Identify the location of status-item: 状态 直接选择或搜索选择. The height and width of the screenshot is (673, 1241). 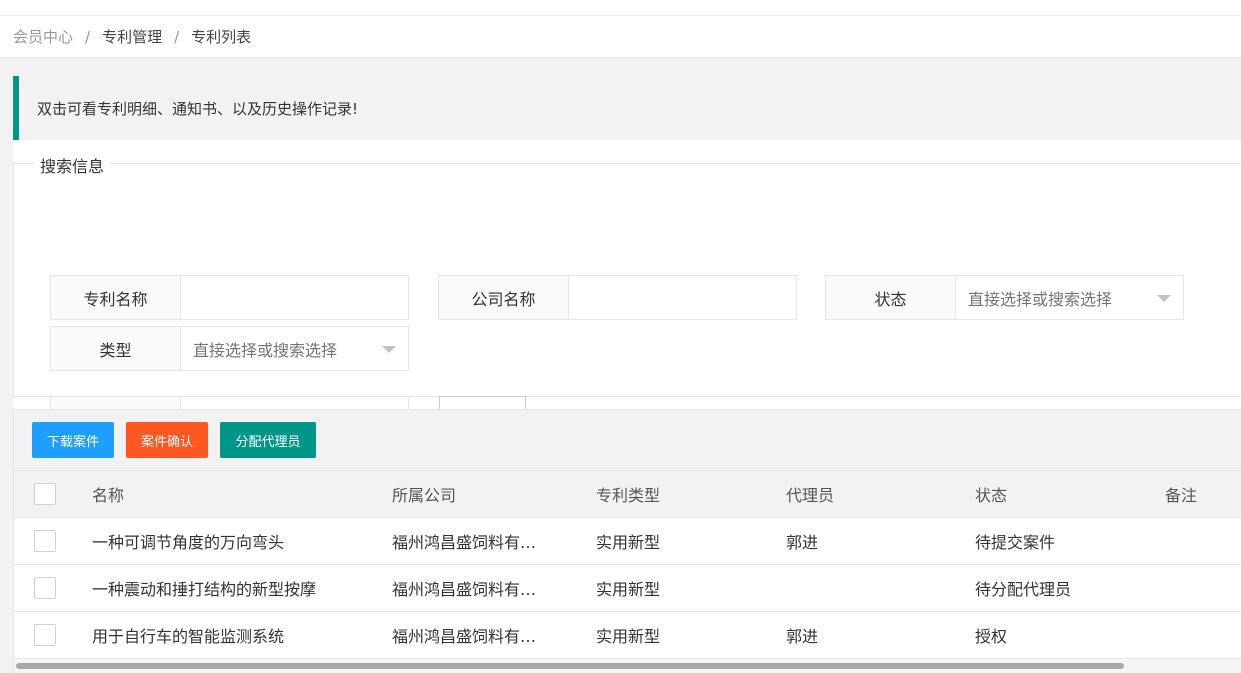
(1004, 297).